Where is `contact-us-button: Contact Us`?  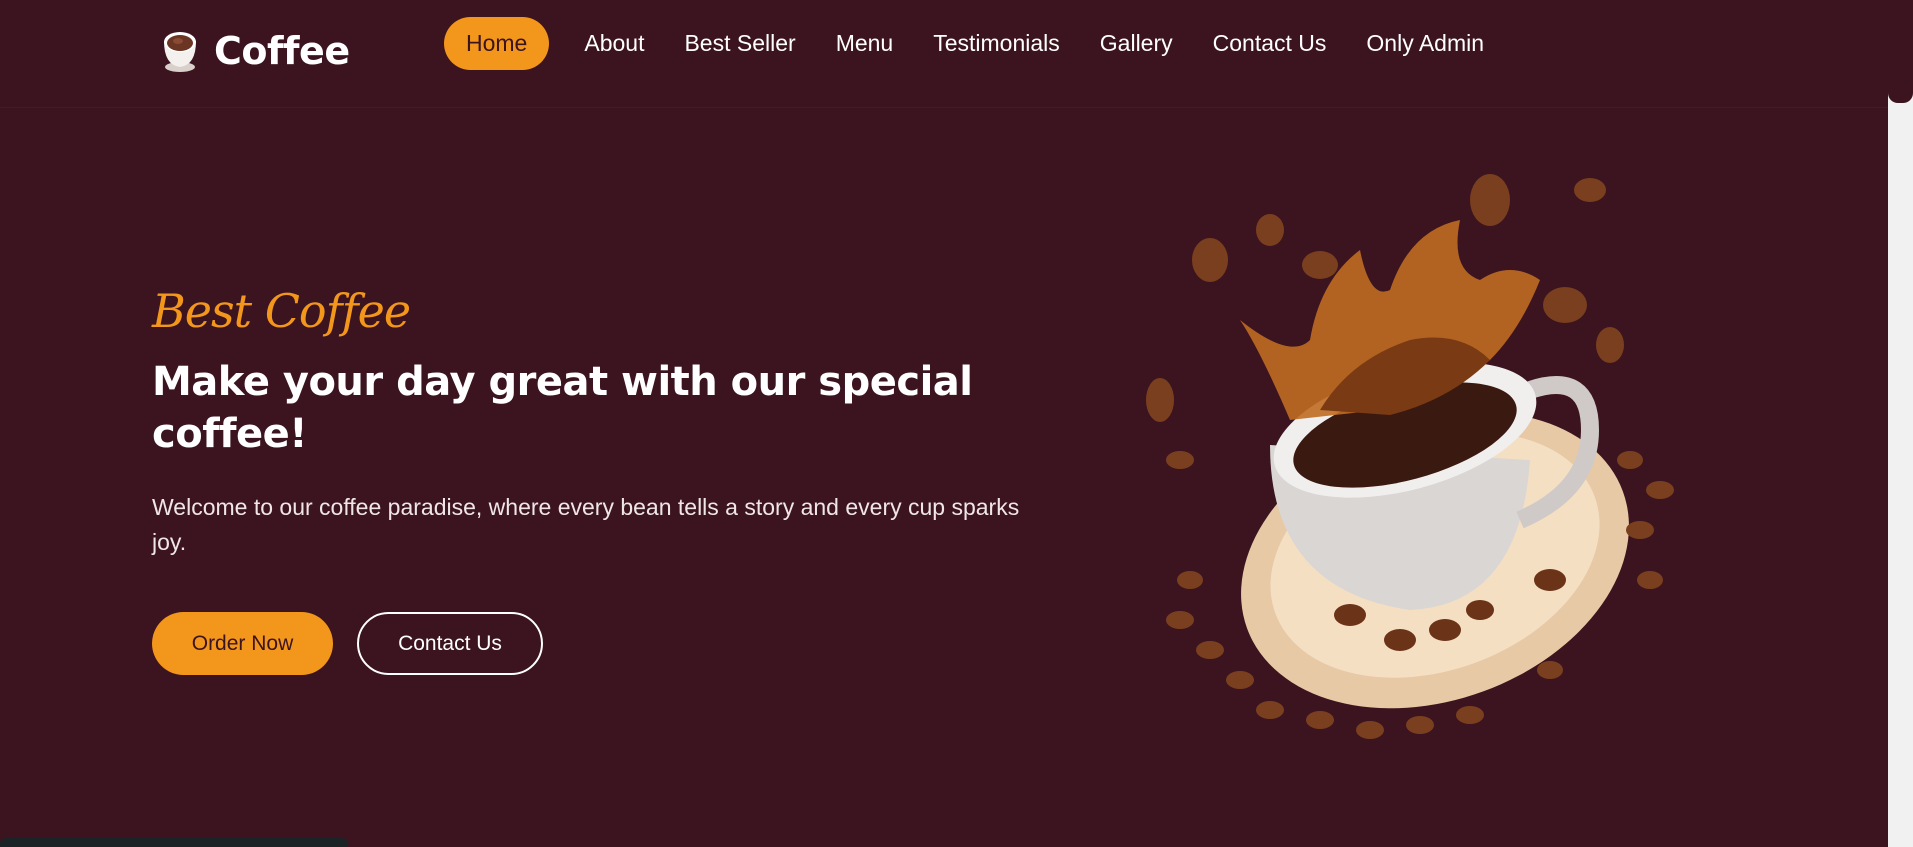
contact-us-button: Contact Us is located at coordinates (450, 643).